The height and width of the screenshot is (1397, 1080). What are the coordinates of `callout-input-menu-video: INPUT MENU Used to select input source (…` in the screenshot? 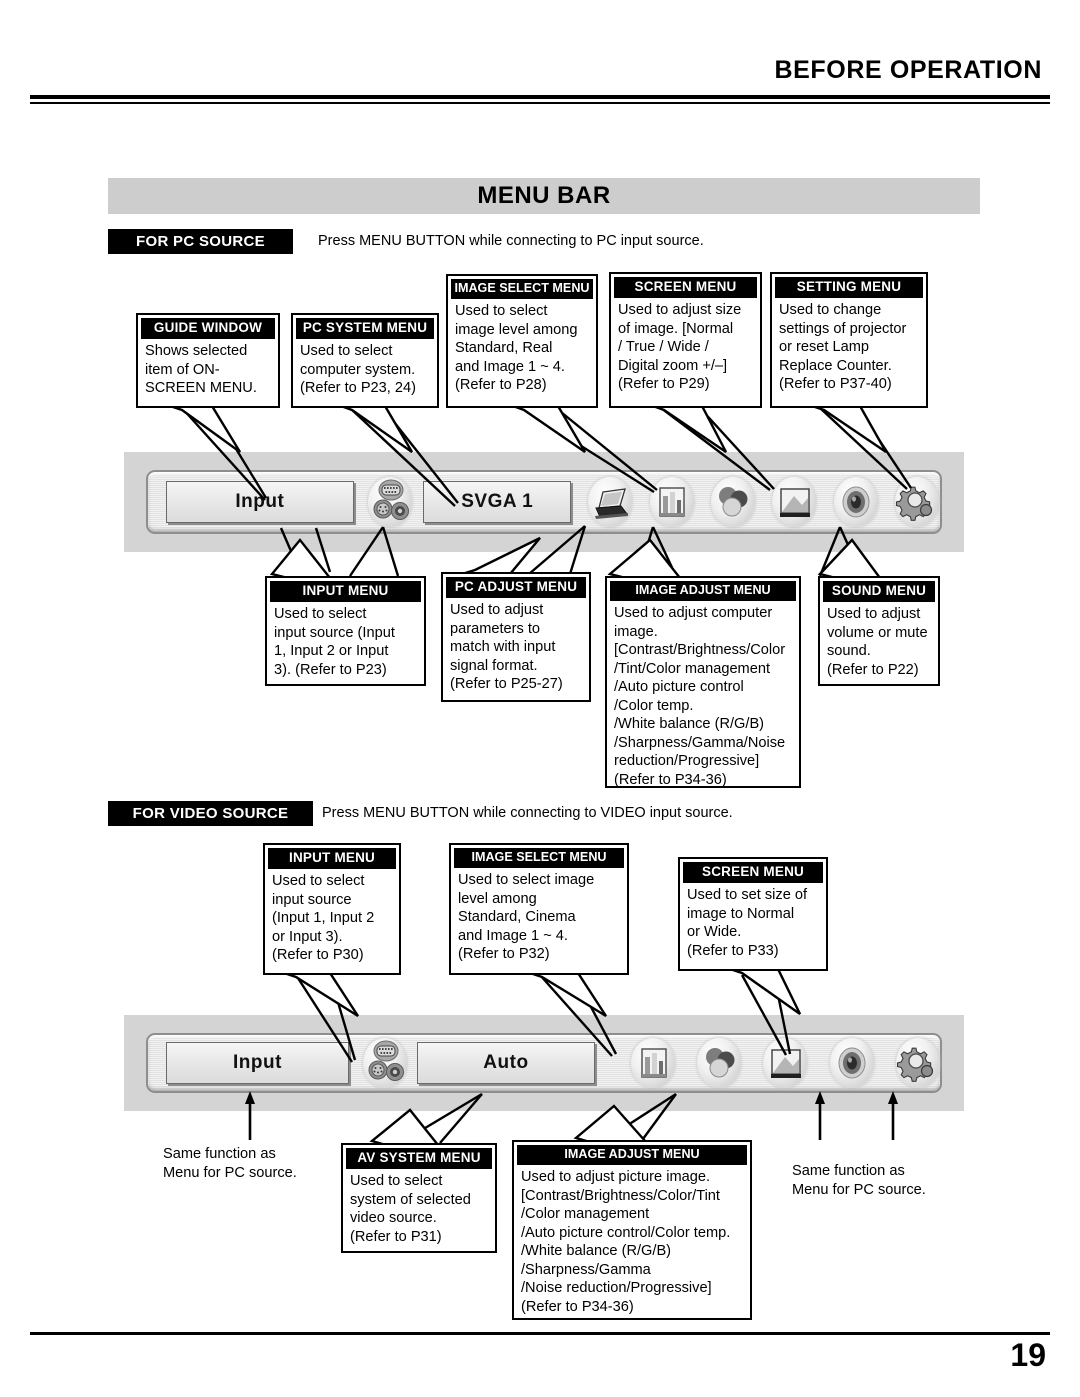 It's located at (332, 909).